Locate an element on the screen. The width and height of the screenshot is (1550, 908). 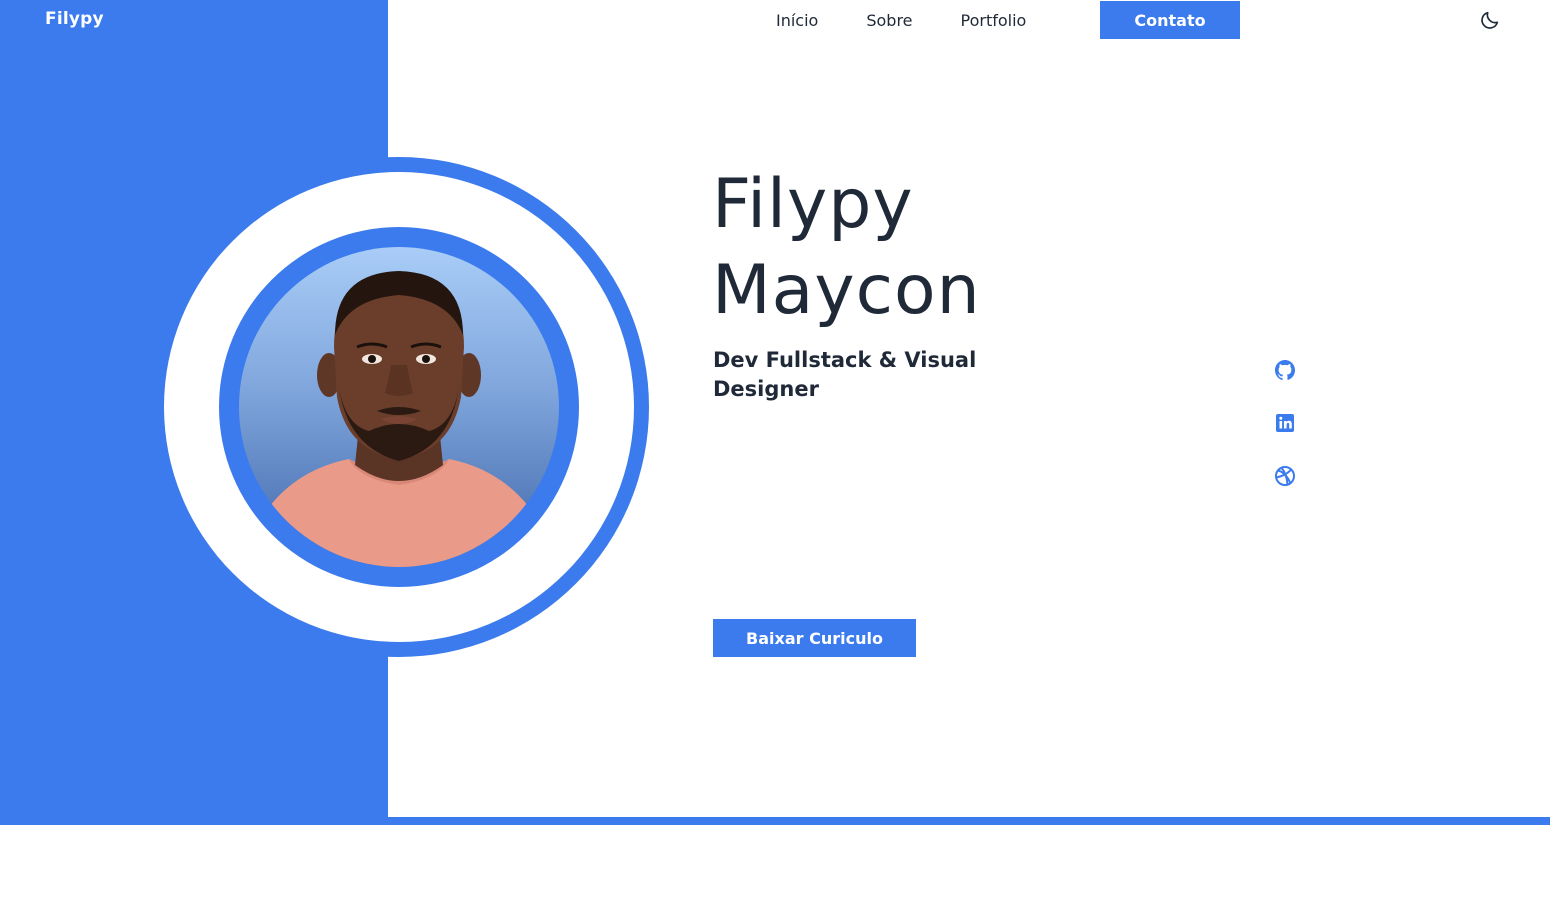
moon-icon is located at coordinates (1490, 20).